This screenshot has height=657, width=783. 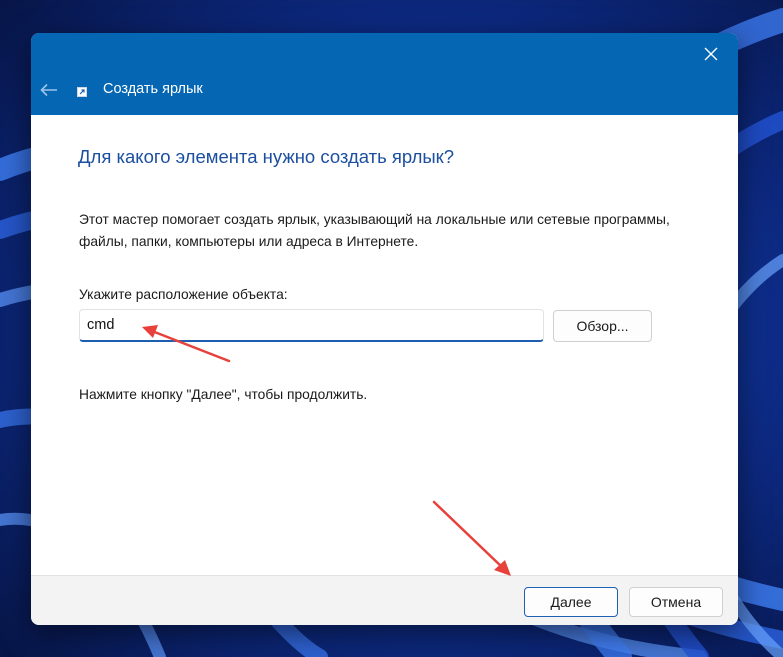 I want to click on cancel-button: Отмена, so click(x=676, y=602).